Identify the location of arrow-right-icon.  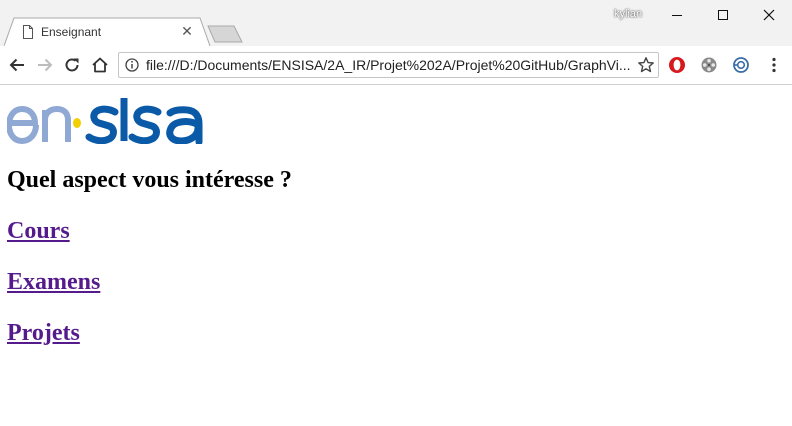
(45, 65).